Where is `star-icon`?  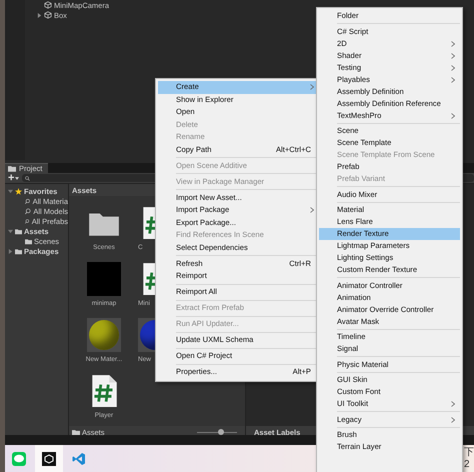 star-icon is located at coordinates (18, 191).